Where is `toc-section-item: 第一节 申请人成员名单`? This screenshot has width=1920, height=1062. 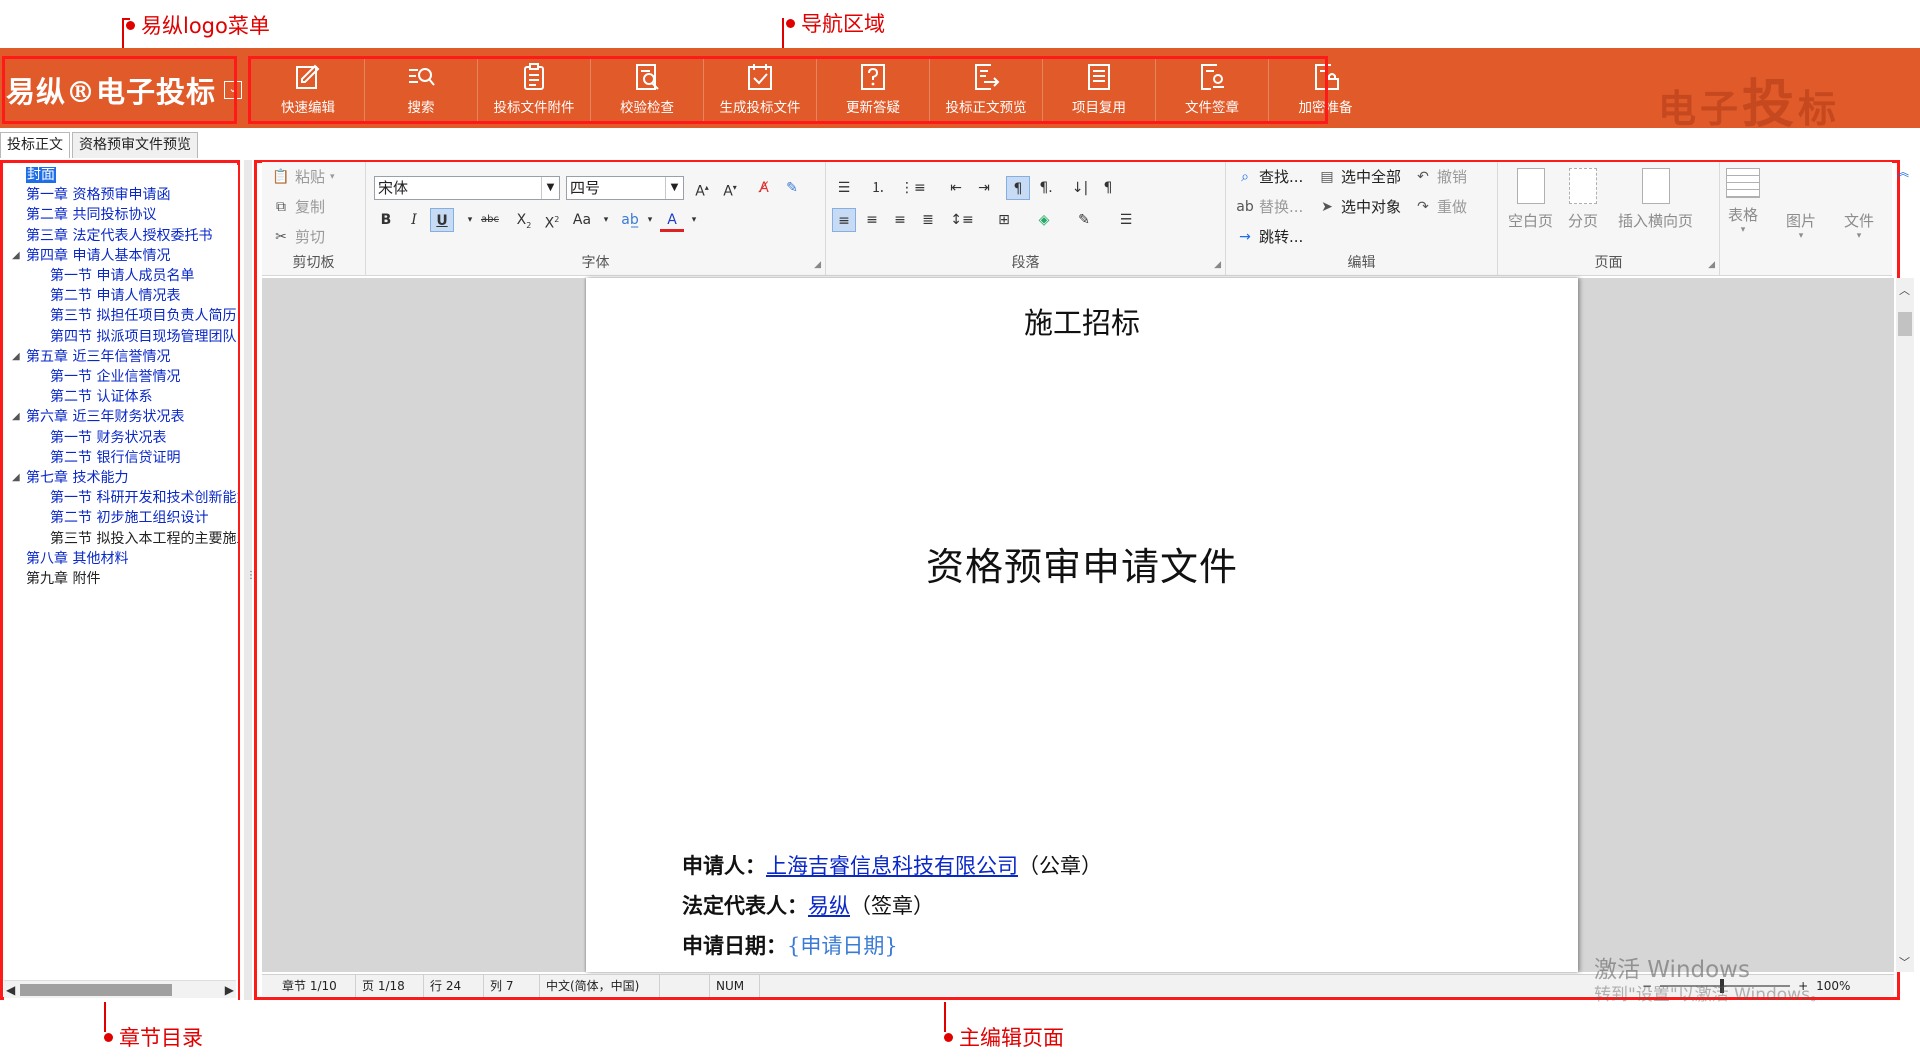
toc-section-item: 第一节 申请人成员名单 is located at coordinates (122, 276).